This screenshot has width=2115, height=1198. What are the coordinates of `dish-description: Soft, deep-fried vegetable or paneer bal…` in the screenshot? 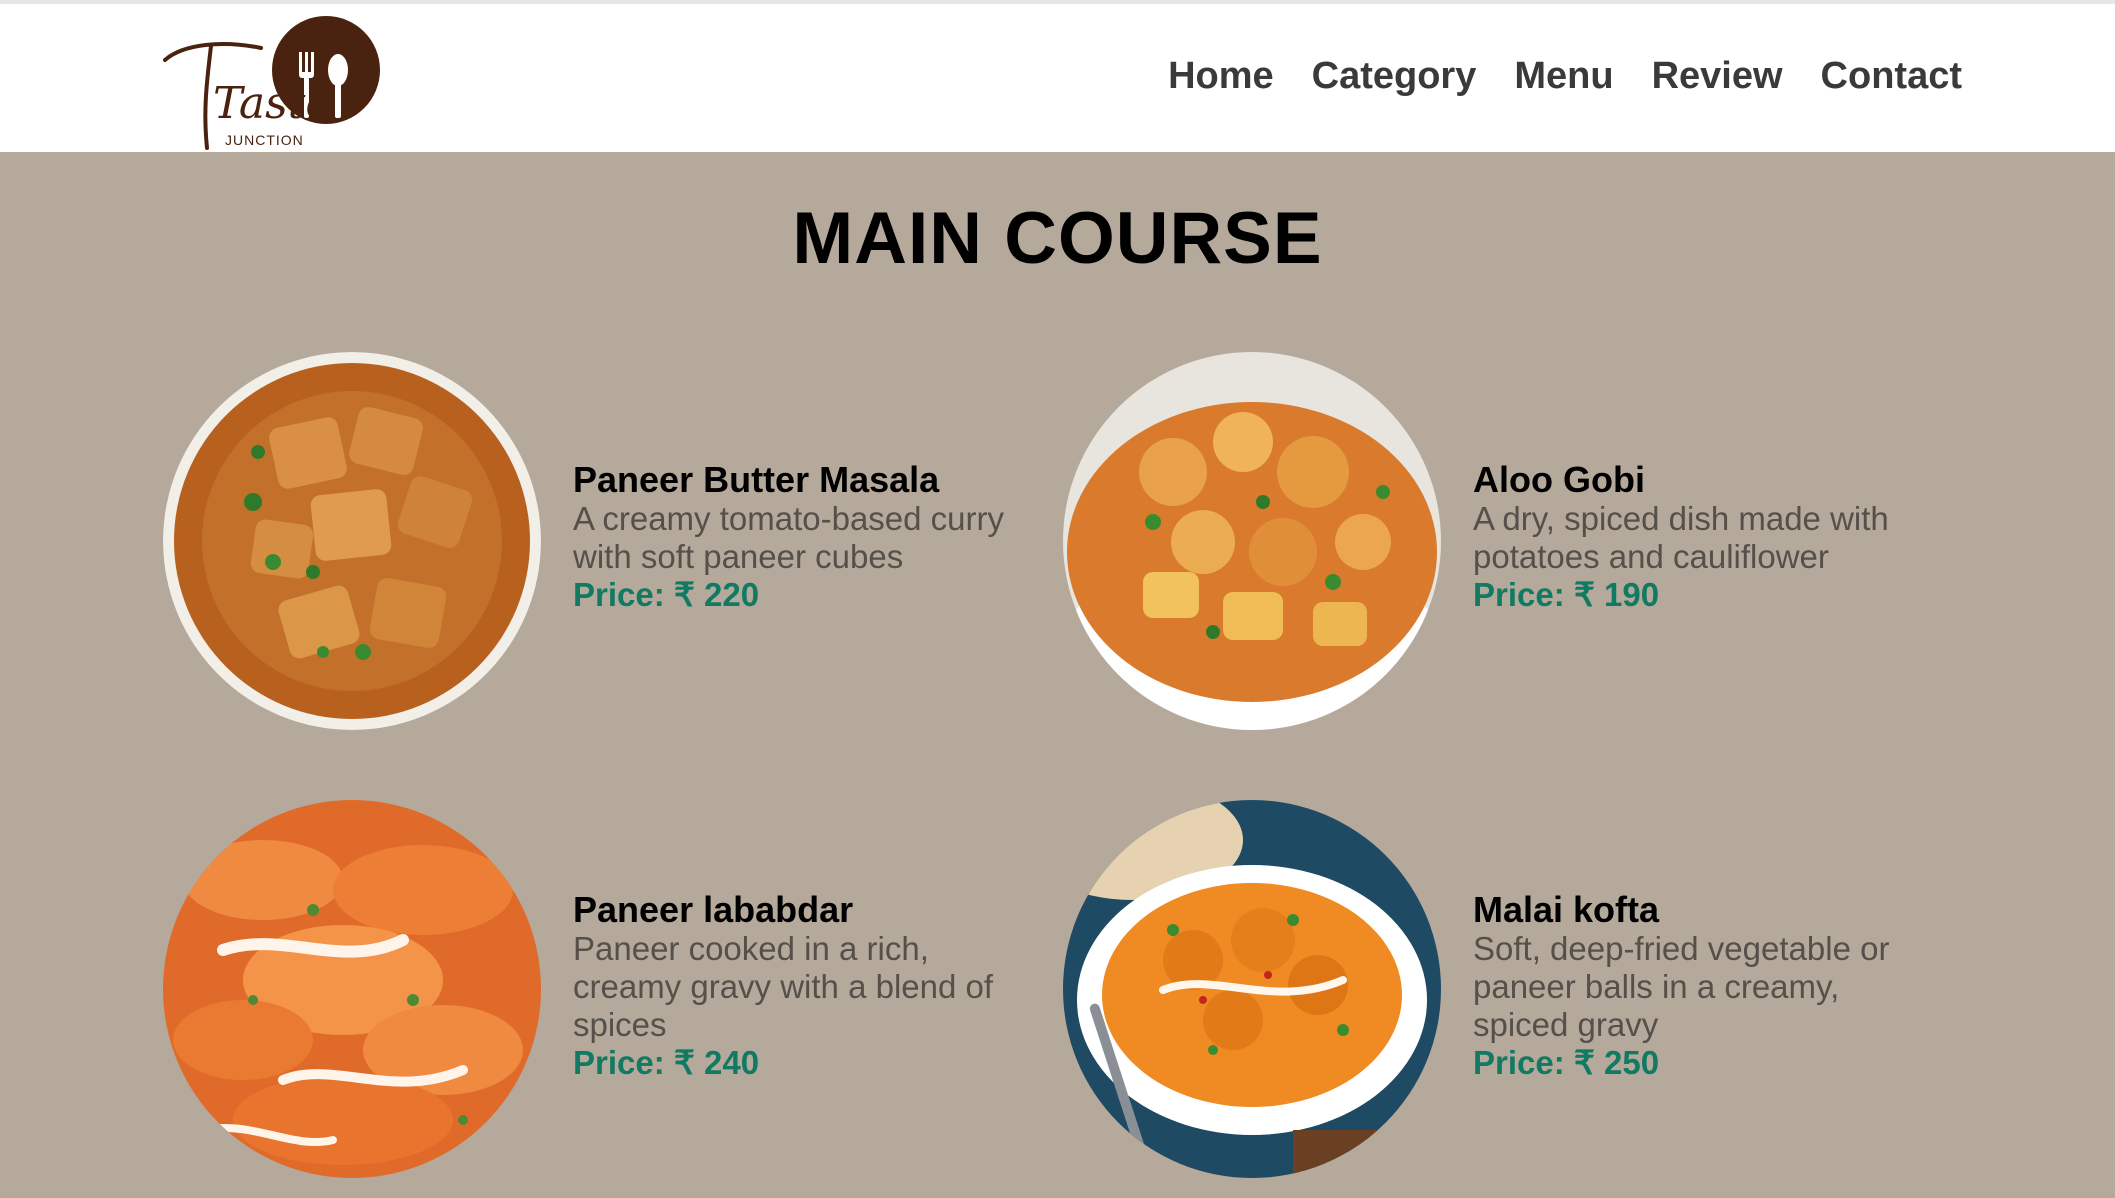 It's located at (1681, 986).